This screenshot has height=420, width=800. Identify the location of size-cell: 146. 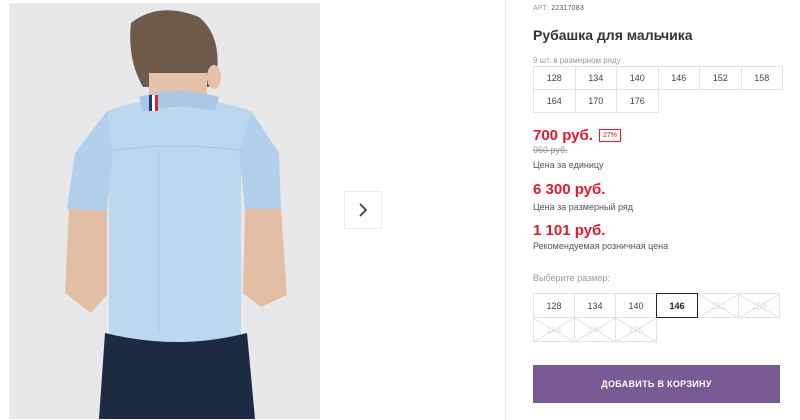
(678, 78).